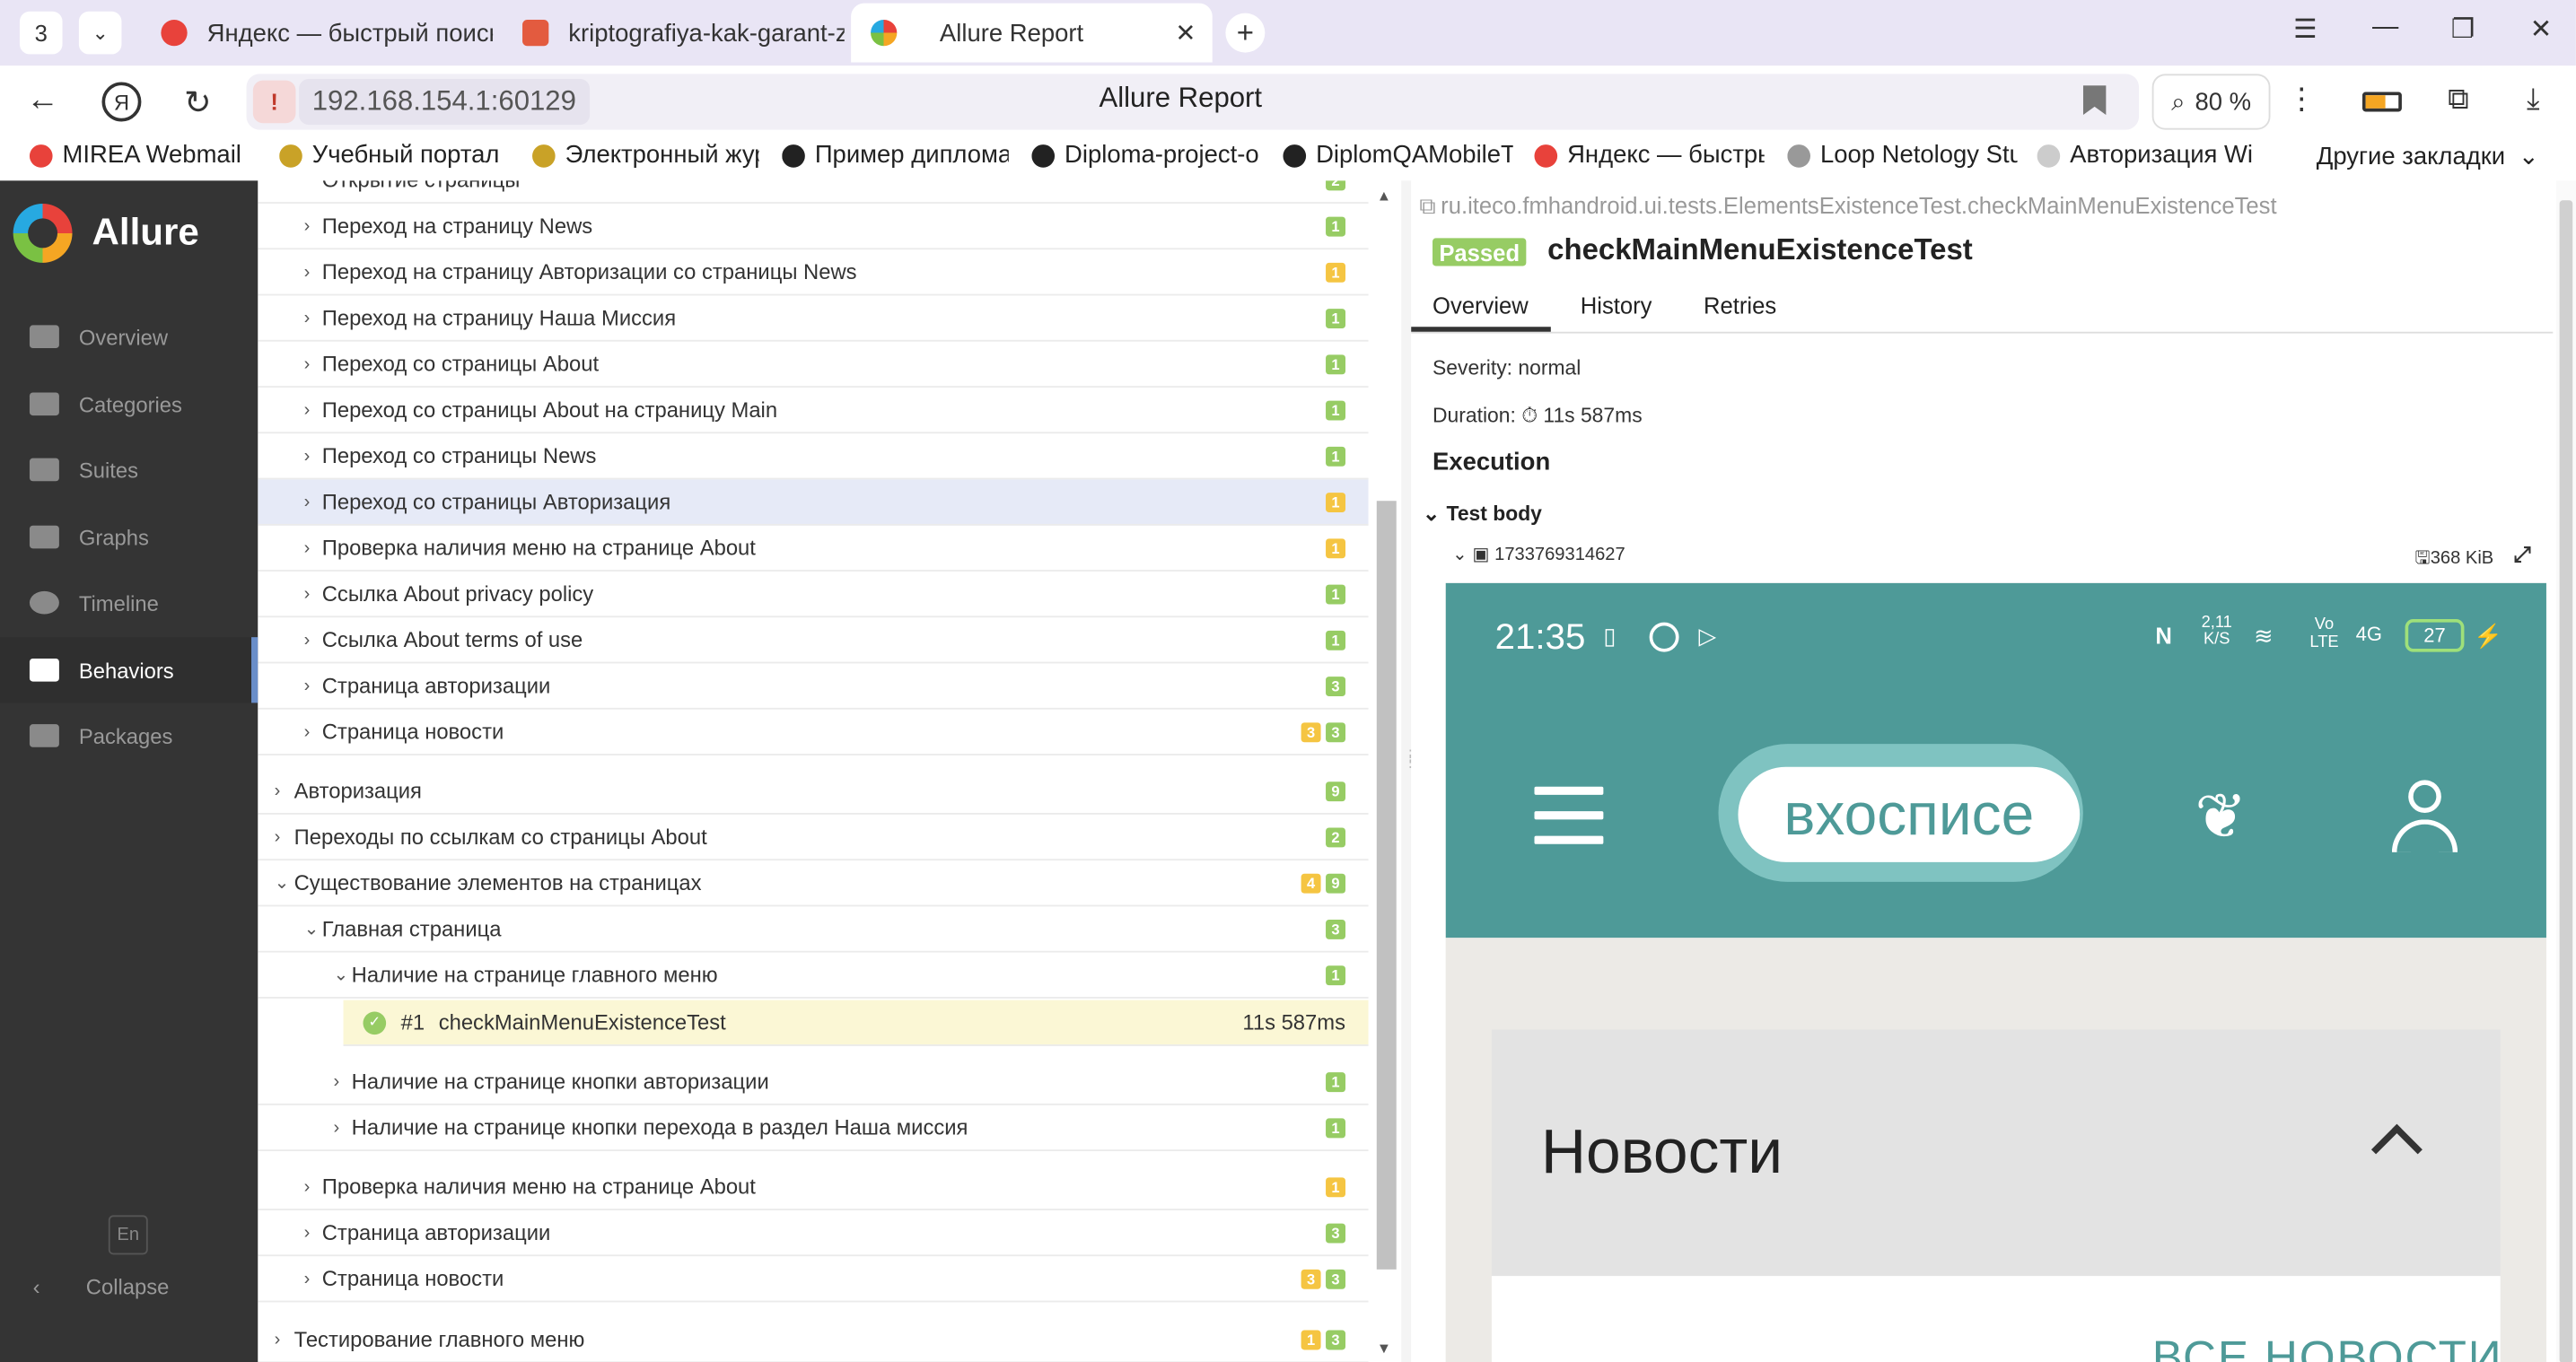 The width and height of the screenshot is (2576, 1362). Describe the element at coordinates (2152, 155) in the screenshot. I see `bookmark-item: Авторизация Wi` at that location.